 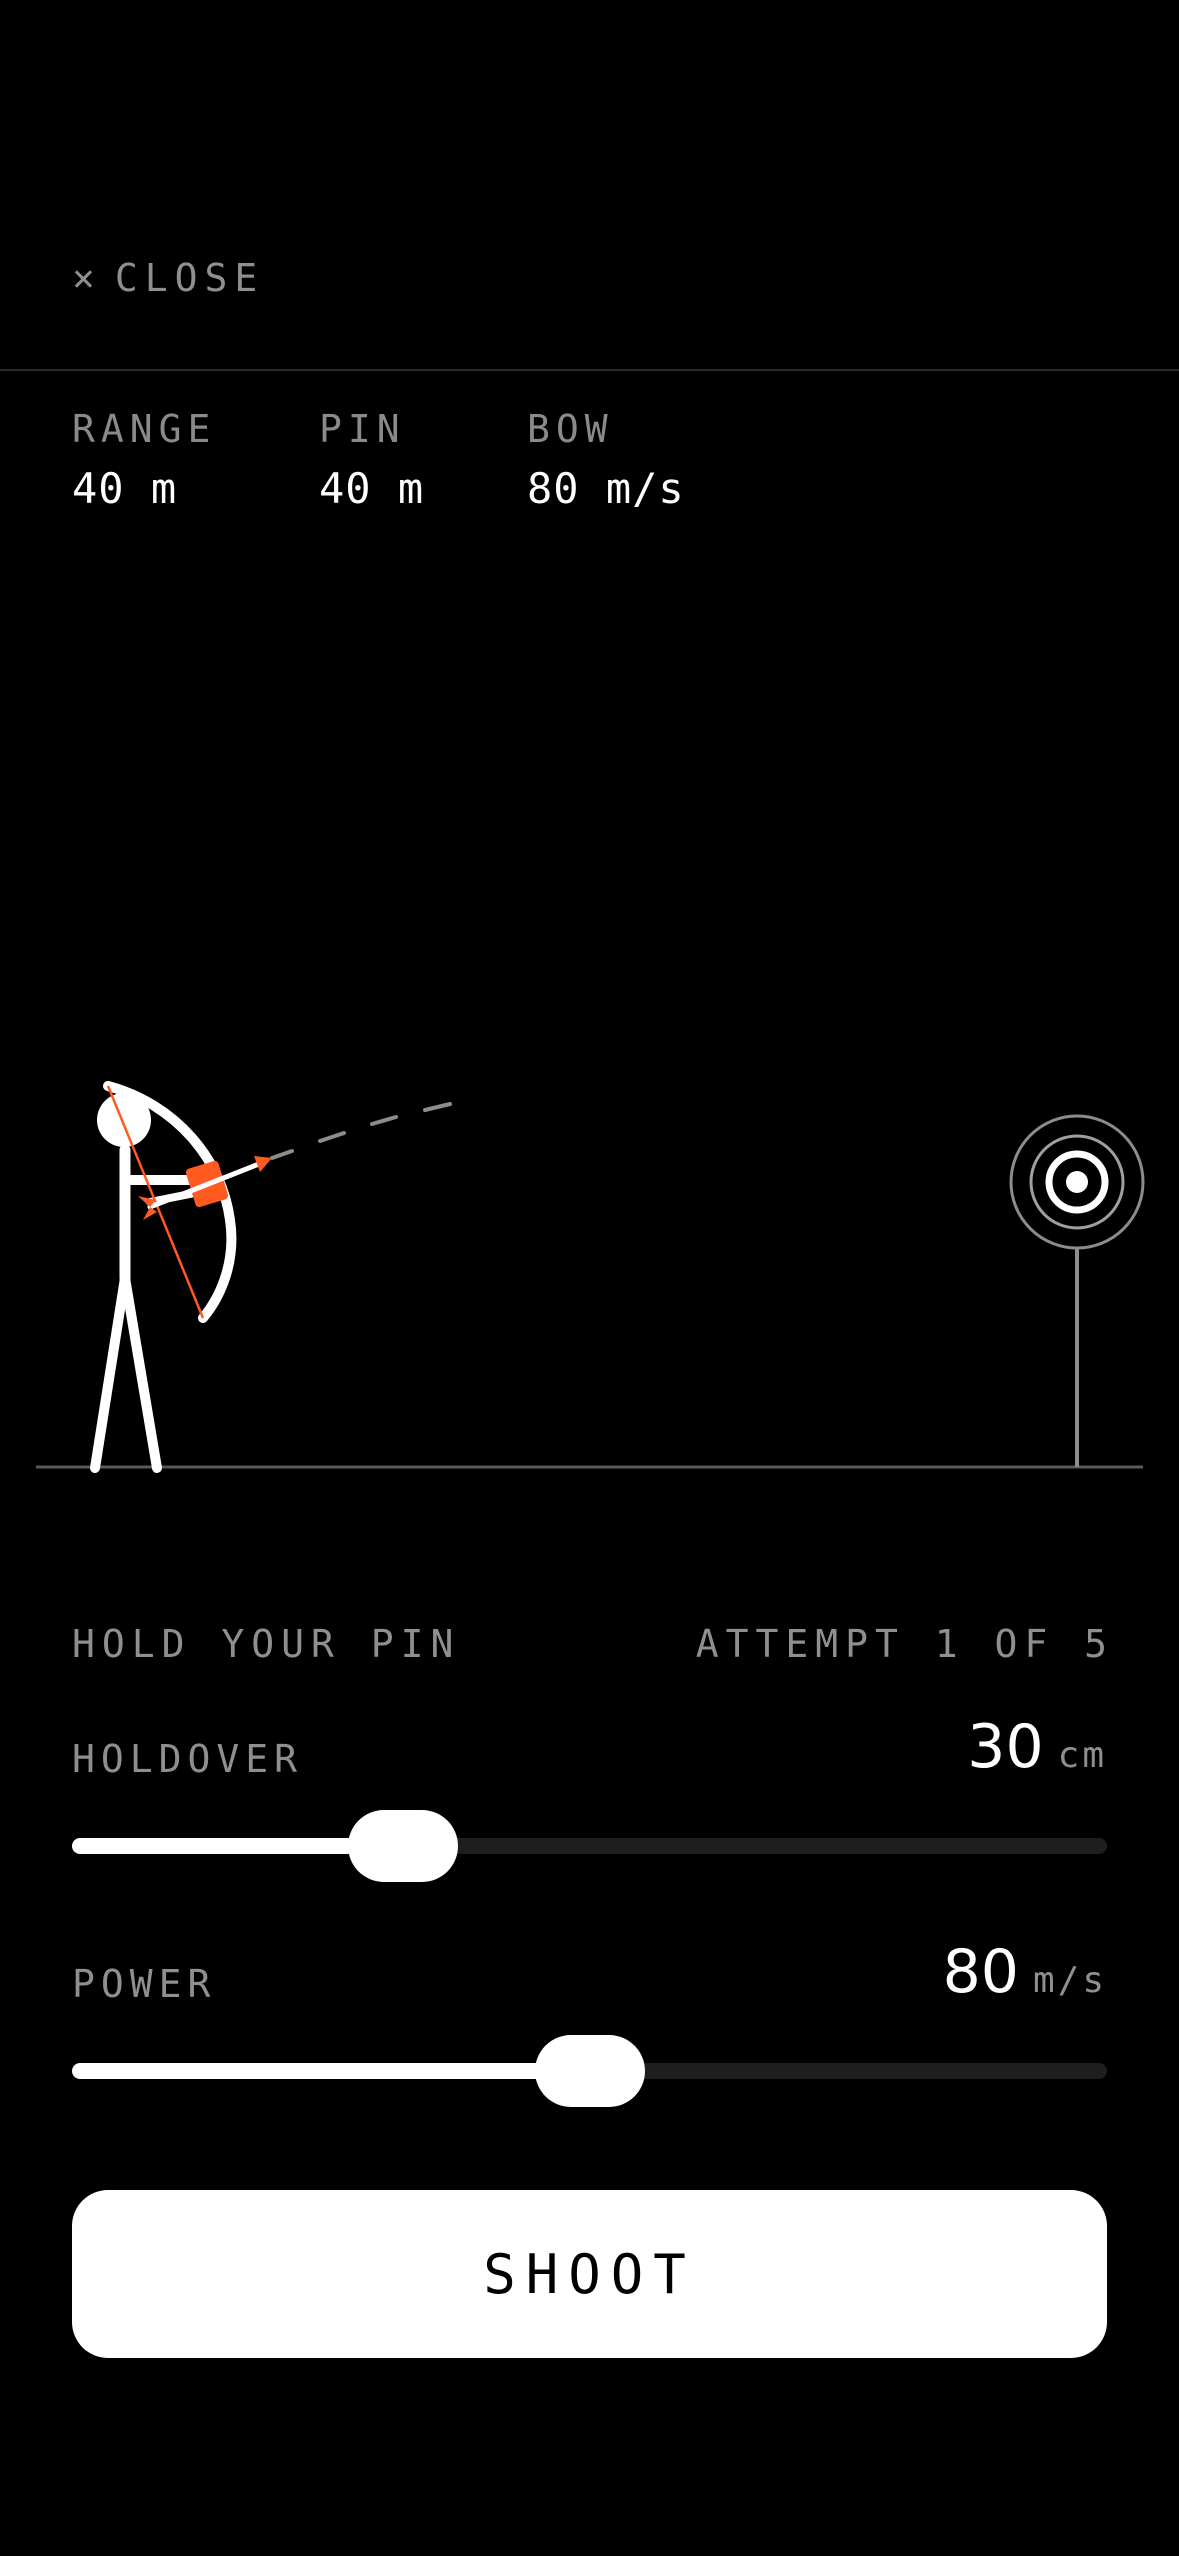 I want to click on bow-value: 80 m/s, so click(x=606, y=488).